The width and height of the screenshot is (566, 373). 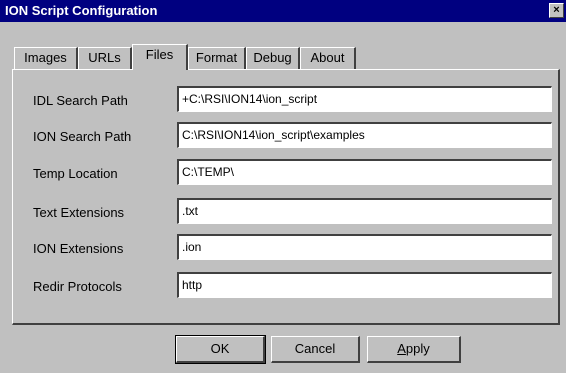 I want to click on temp-location-label: Temp Location, so click(x=75, y=173).